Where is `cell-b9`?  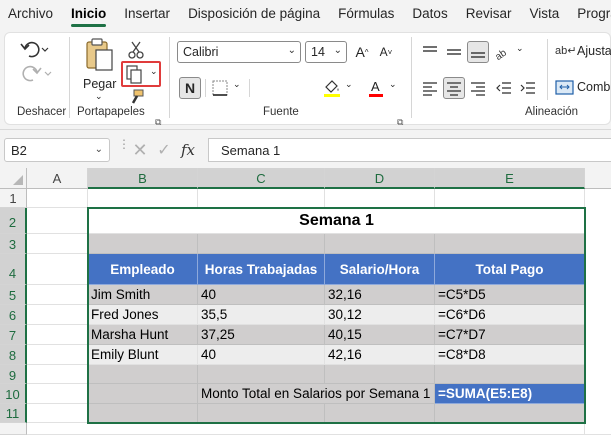 cell-b9 is located at coordinates (143, 374).